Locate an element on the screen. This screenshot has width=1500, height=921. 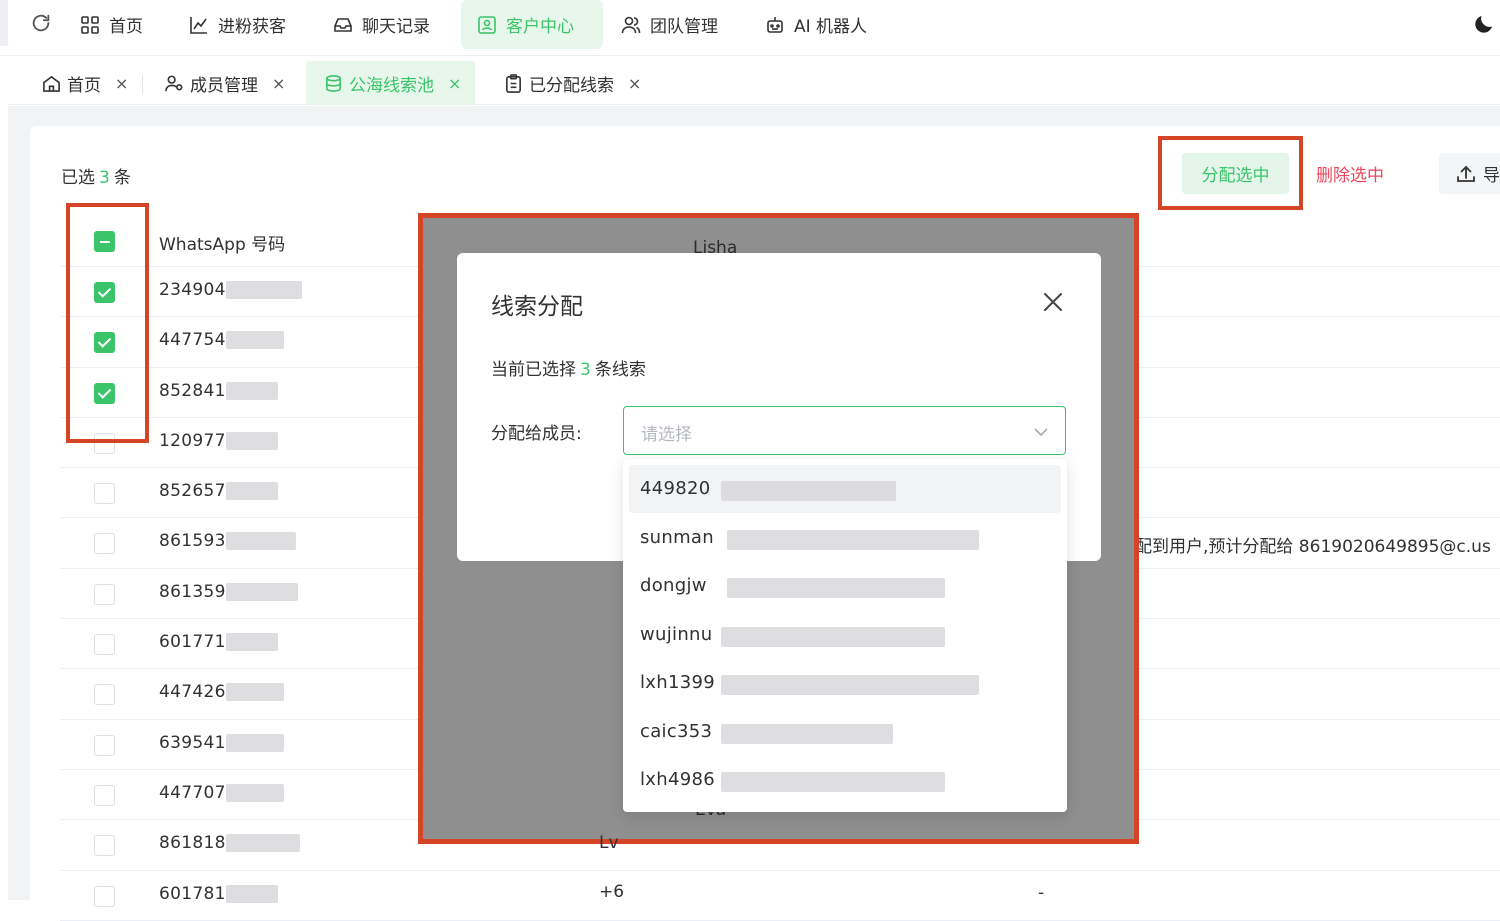
phone-cell: 852657 is located at coordinates (218, 491).